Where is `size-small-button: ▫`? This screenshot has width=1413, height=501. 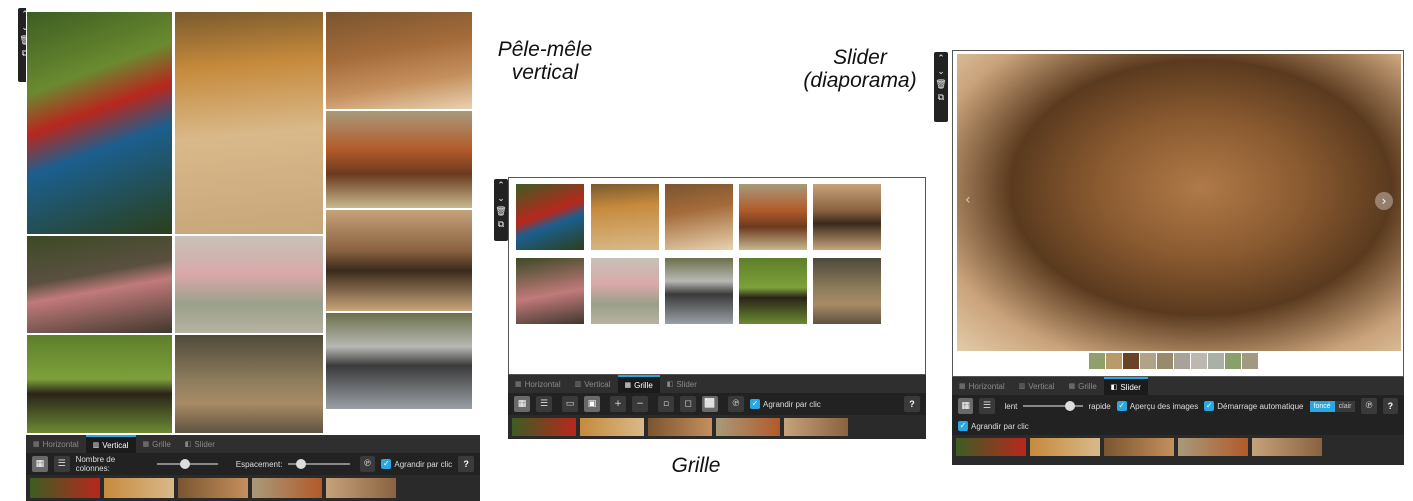 size-small-button: ▫ is located at coordinates (666, 404).